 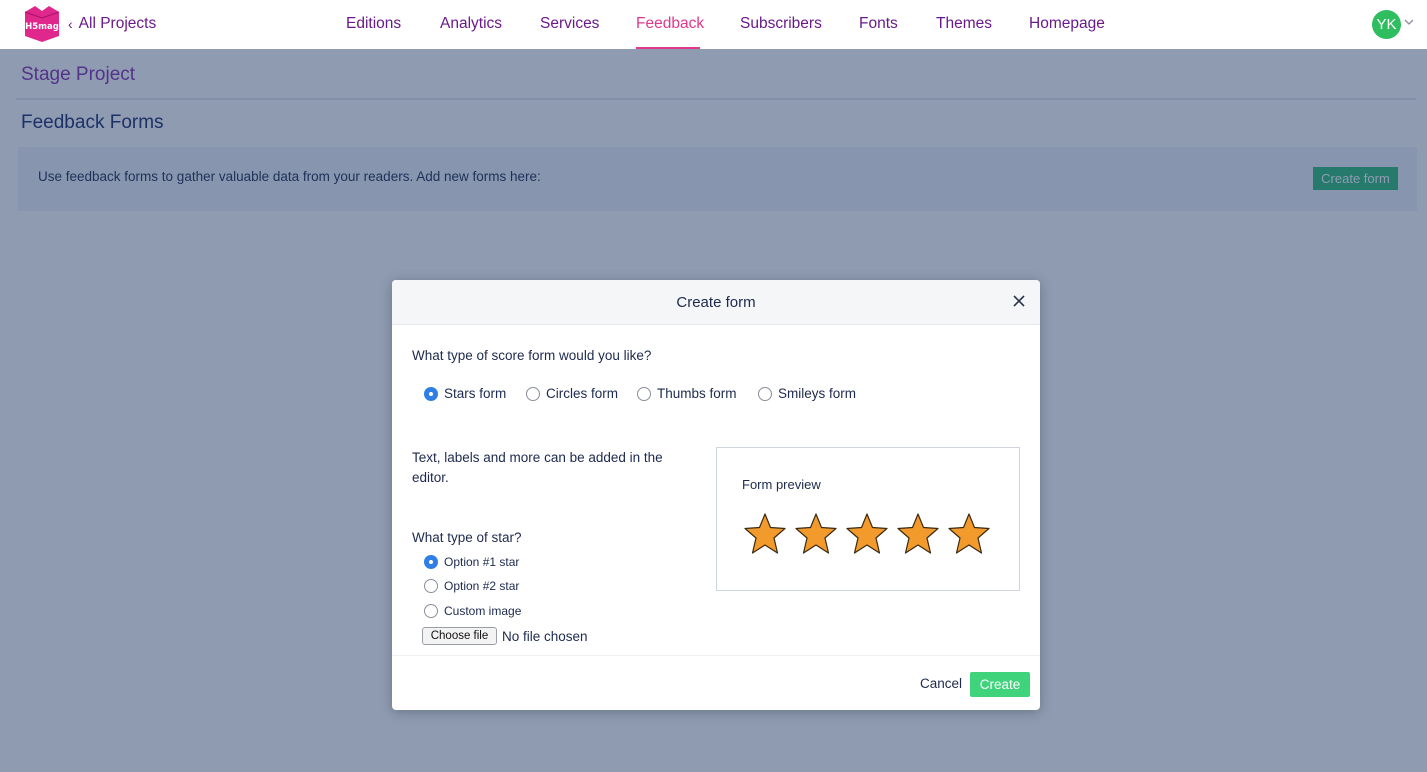 I want to click on file-upload: Choose file No file chosen, so click(x=505, y=636).